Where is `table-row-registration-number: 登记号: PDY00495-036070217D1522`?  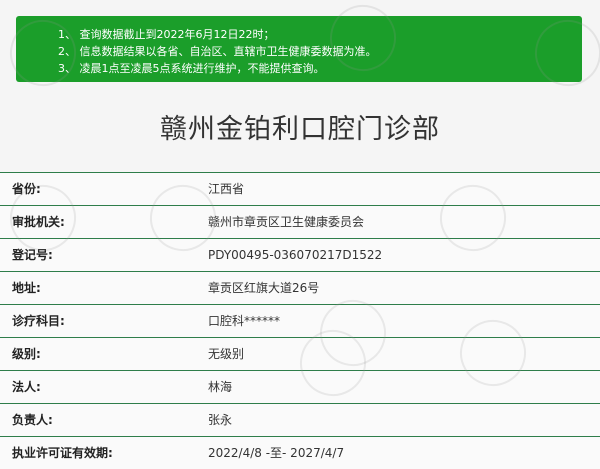 table-row-registration-number: 登记号: PDY00495-036070217D1522 is located at coordinates (300, 255).